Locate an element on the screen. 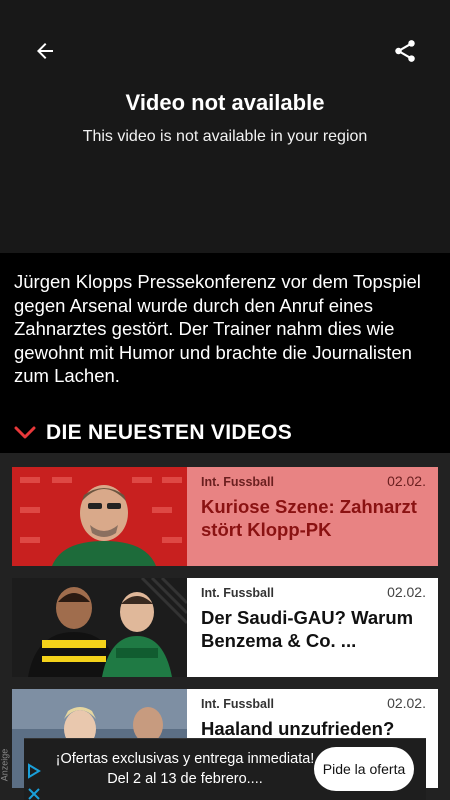 The width and height of the screenshot is (450, 800). ad-choices is located at coordinates (35, 781).